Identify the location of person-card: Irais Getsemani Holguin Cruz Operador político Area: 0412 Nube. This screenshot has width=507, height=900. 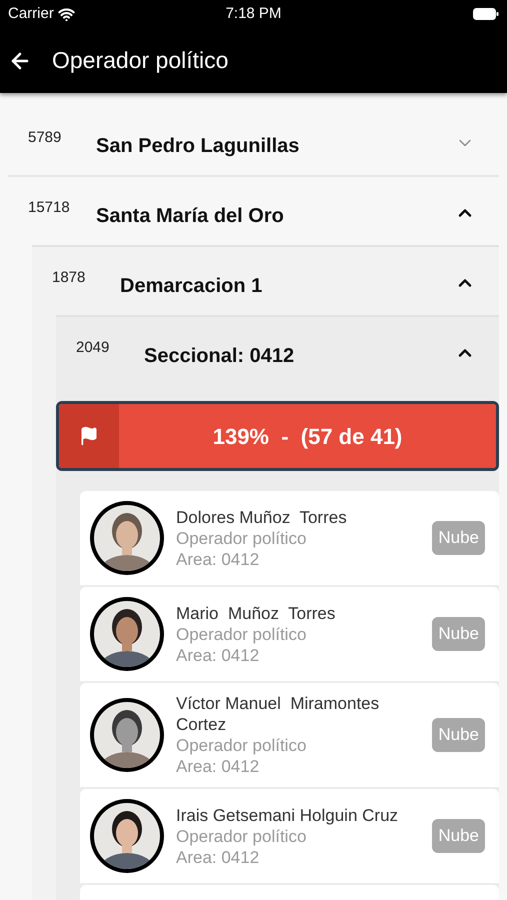
(289, 836).